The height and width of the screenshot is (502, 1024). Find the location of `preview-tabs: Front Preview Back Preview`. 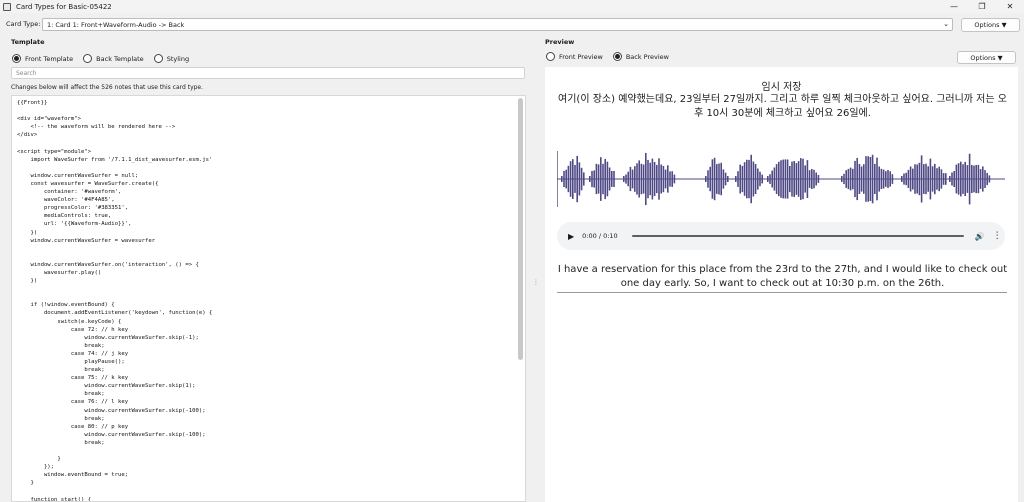

preview-tabs: Front Preview Back Preview is located at coordinates (612, 56).